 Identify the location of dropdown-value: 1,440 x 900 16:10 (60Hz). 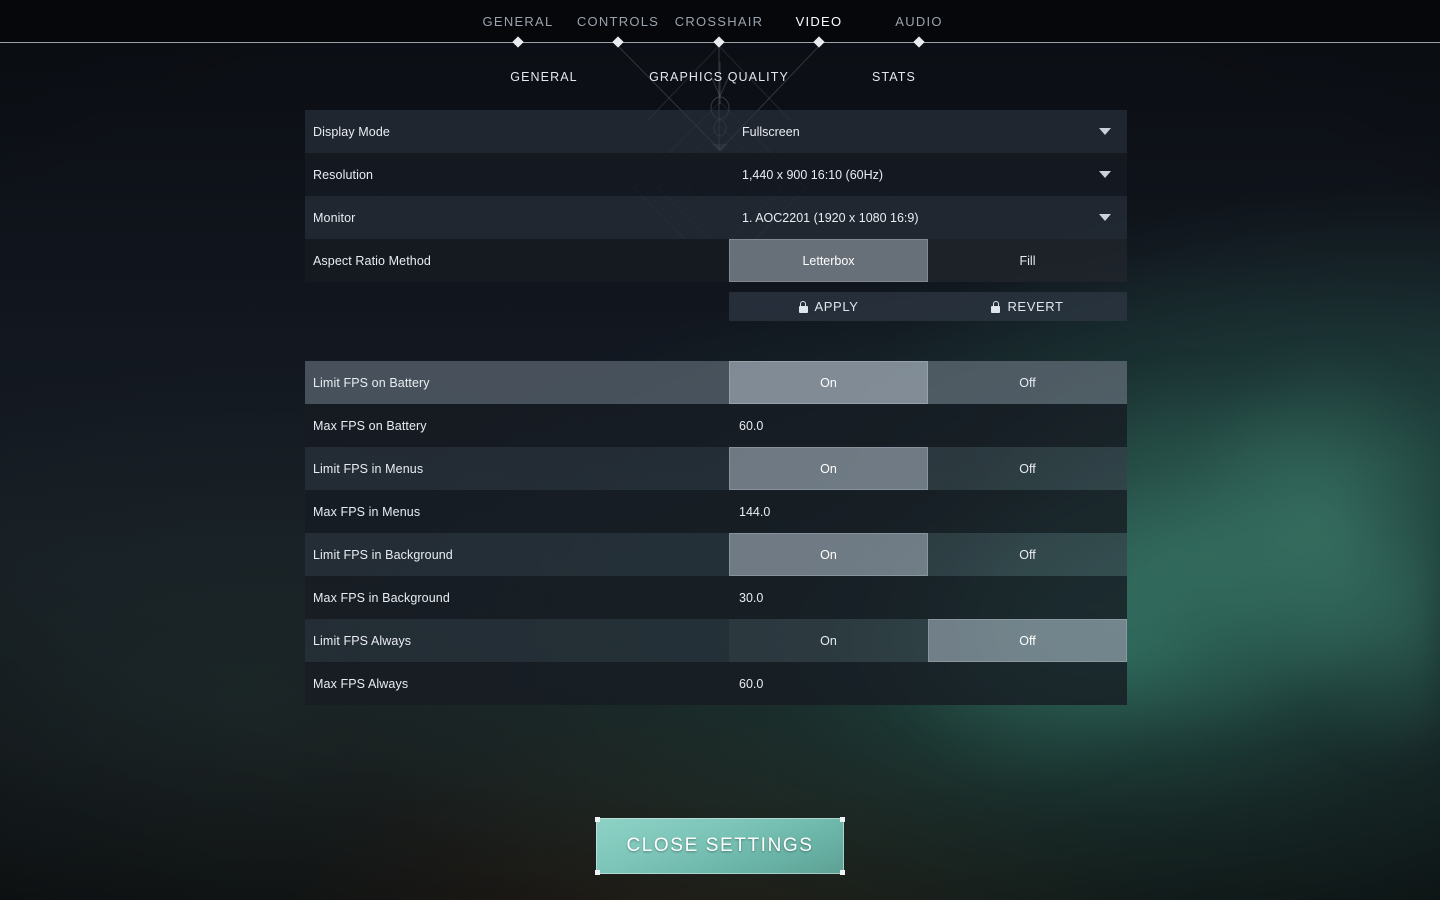
(813, 174).